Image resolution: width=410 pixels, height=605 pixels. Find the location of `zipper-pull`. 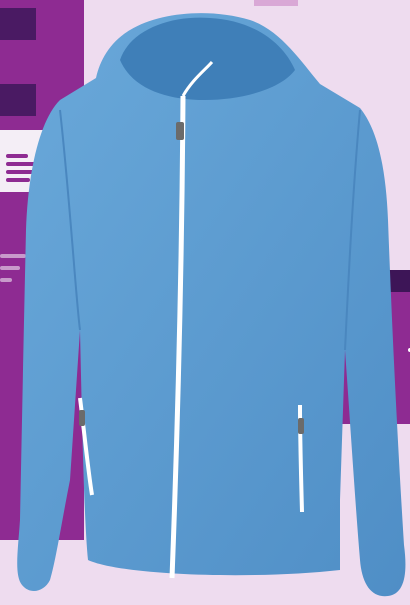

zipper-pull is located at coordinates (180, 131).